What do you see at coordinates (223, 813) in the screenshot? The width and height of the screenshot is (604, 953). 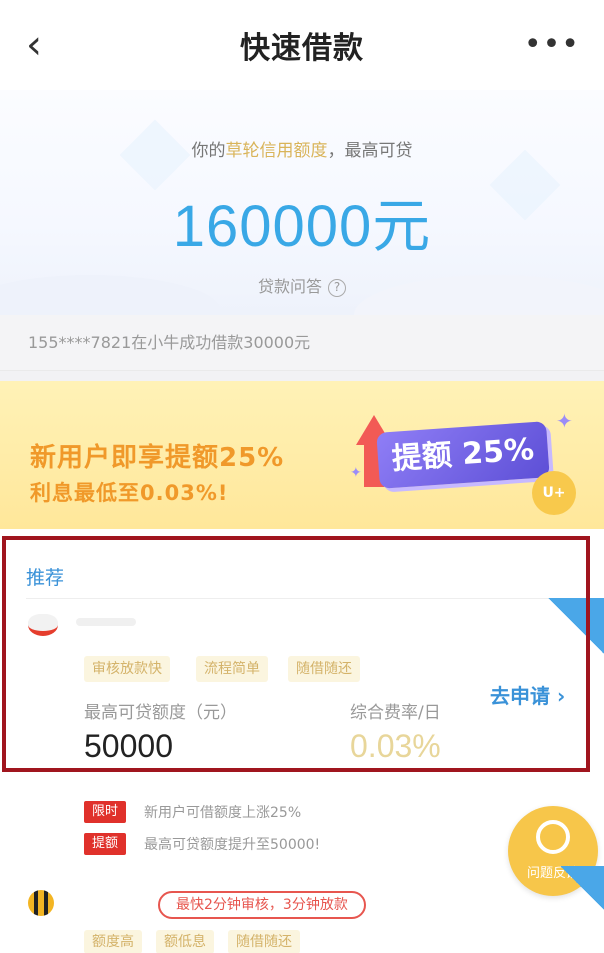 I see `notice-text: 新用户可借额度上涨25%` at bounding box center [223, 813].